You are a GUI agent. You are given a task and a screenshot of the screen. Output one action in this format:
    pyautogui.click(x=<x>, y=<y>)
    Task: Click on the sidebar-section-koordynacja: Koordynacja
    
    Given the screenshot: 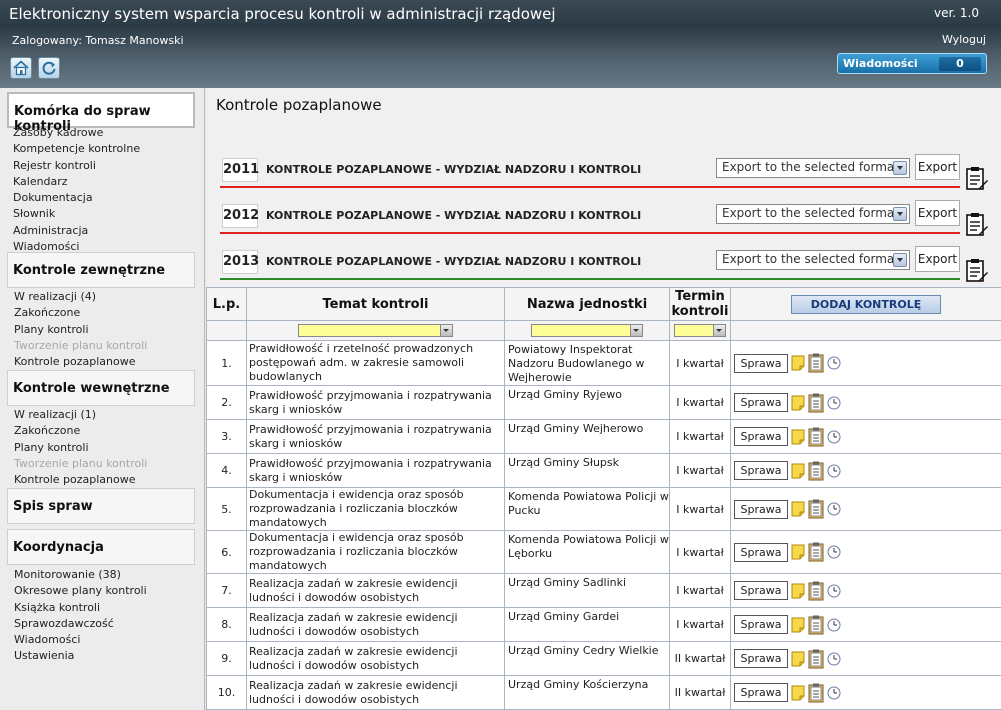 What is the action you would take?
    pyautogui.click(x=101, y=547)
    